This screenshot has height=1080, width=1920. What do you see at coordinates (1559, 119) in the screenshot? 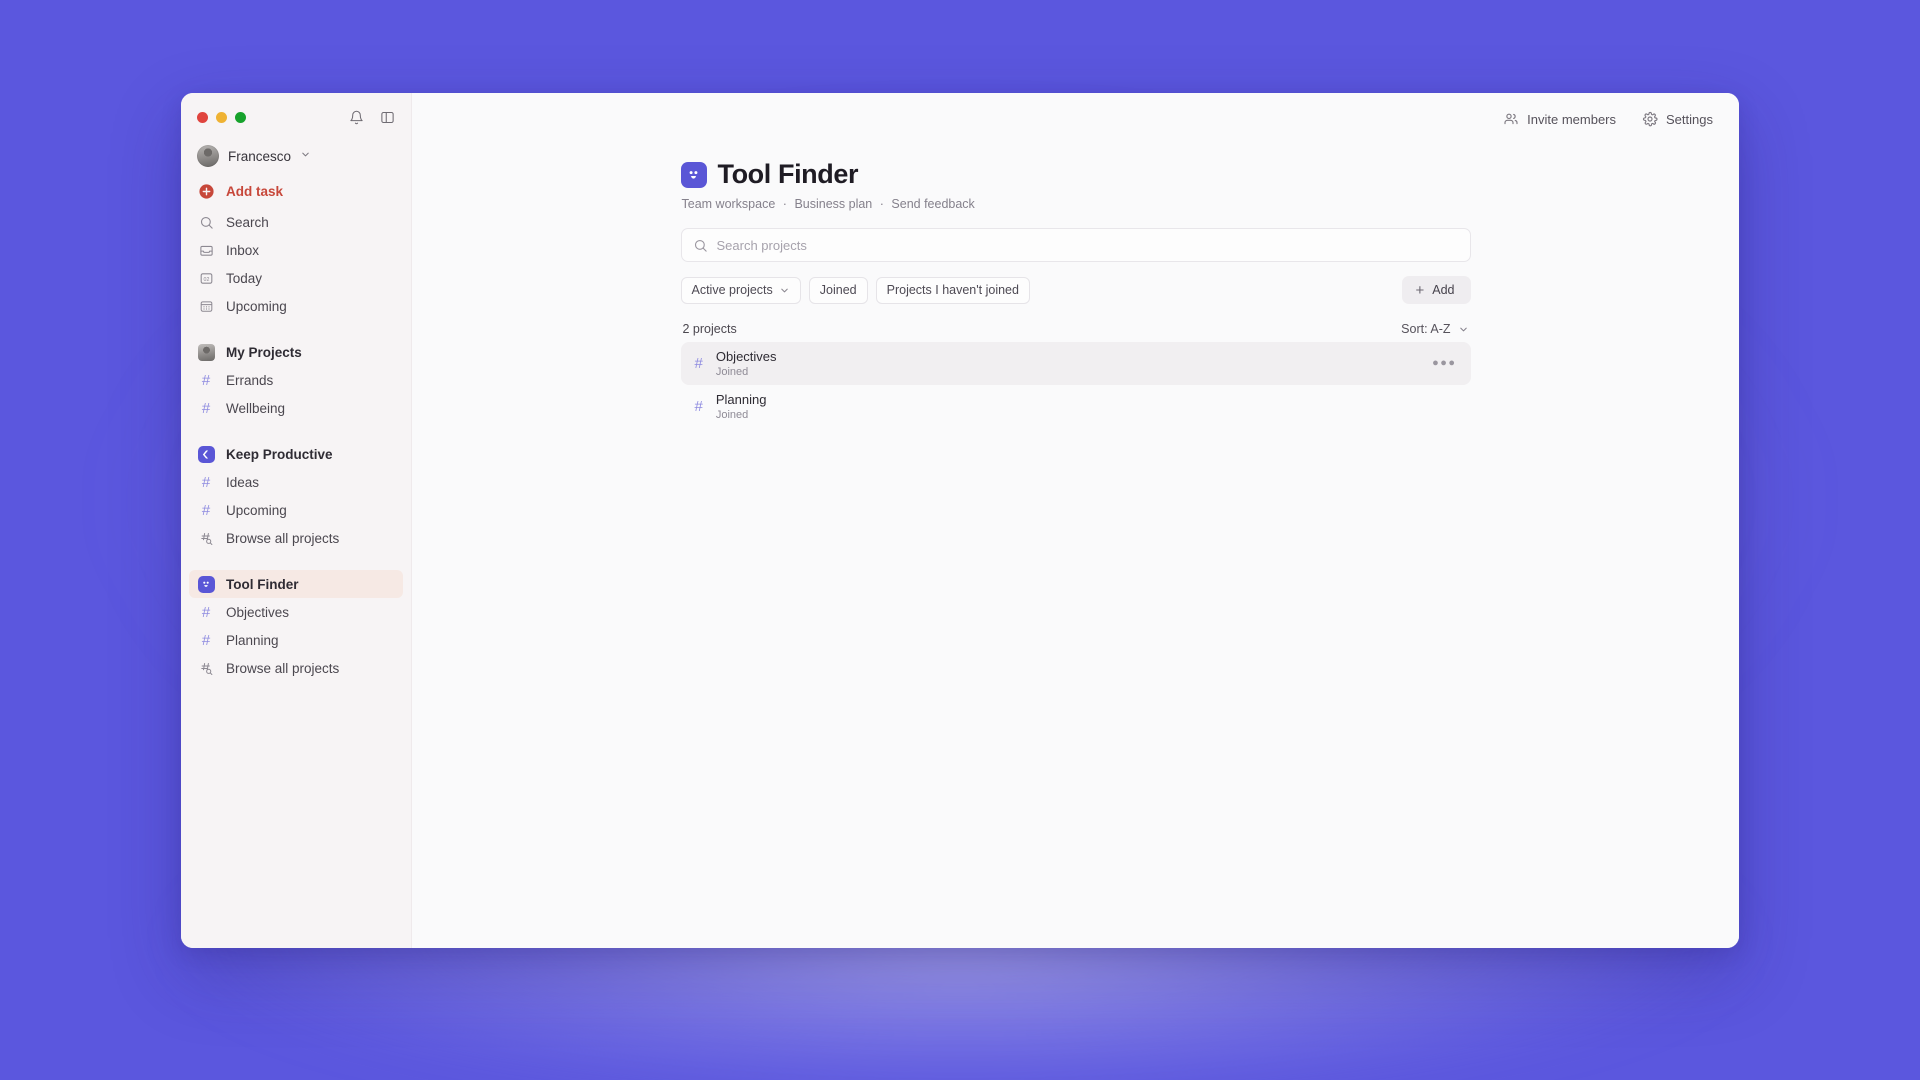
I see `invite-members-button: Invite members` at bounding box center [1559, 119].